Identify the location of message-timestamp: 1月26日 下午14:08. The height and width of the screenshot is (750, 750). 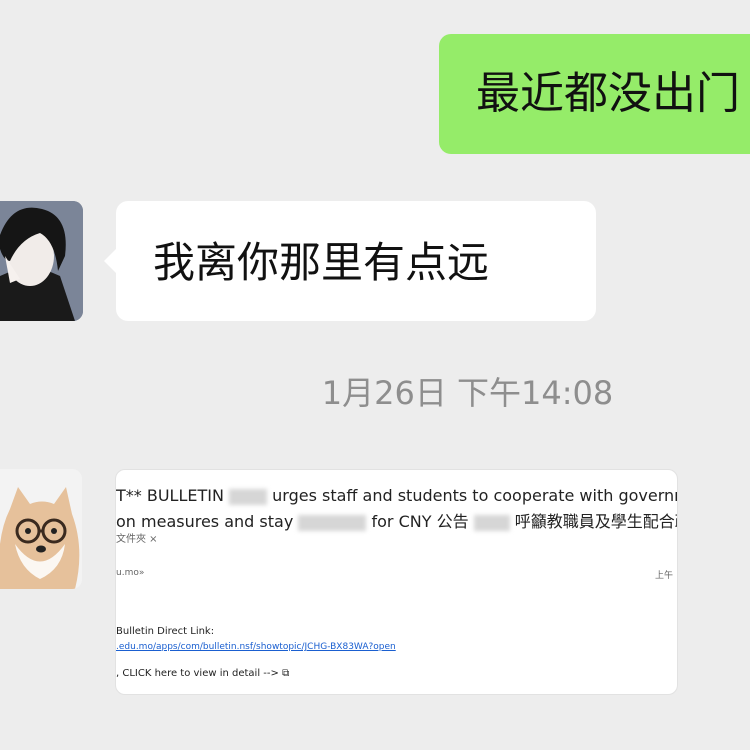
(467, 393).